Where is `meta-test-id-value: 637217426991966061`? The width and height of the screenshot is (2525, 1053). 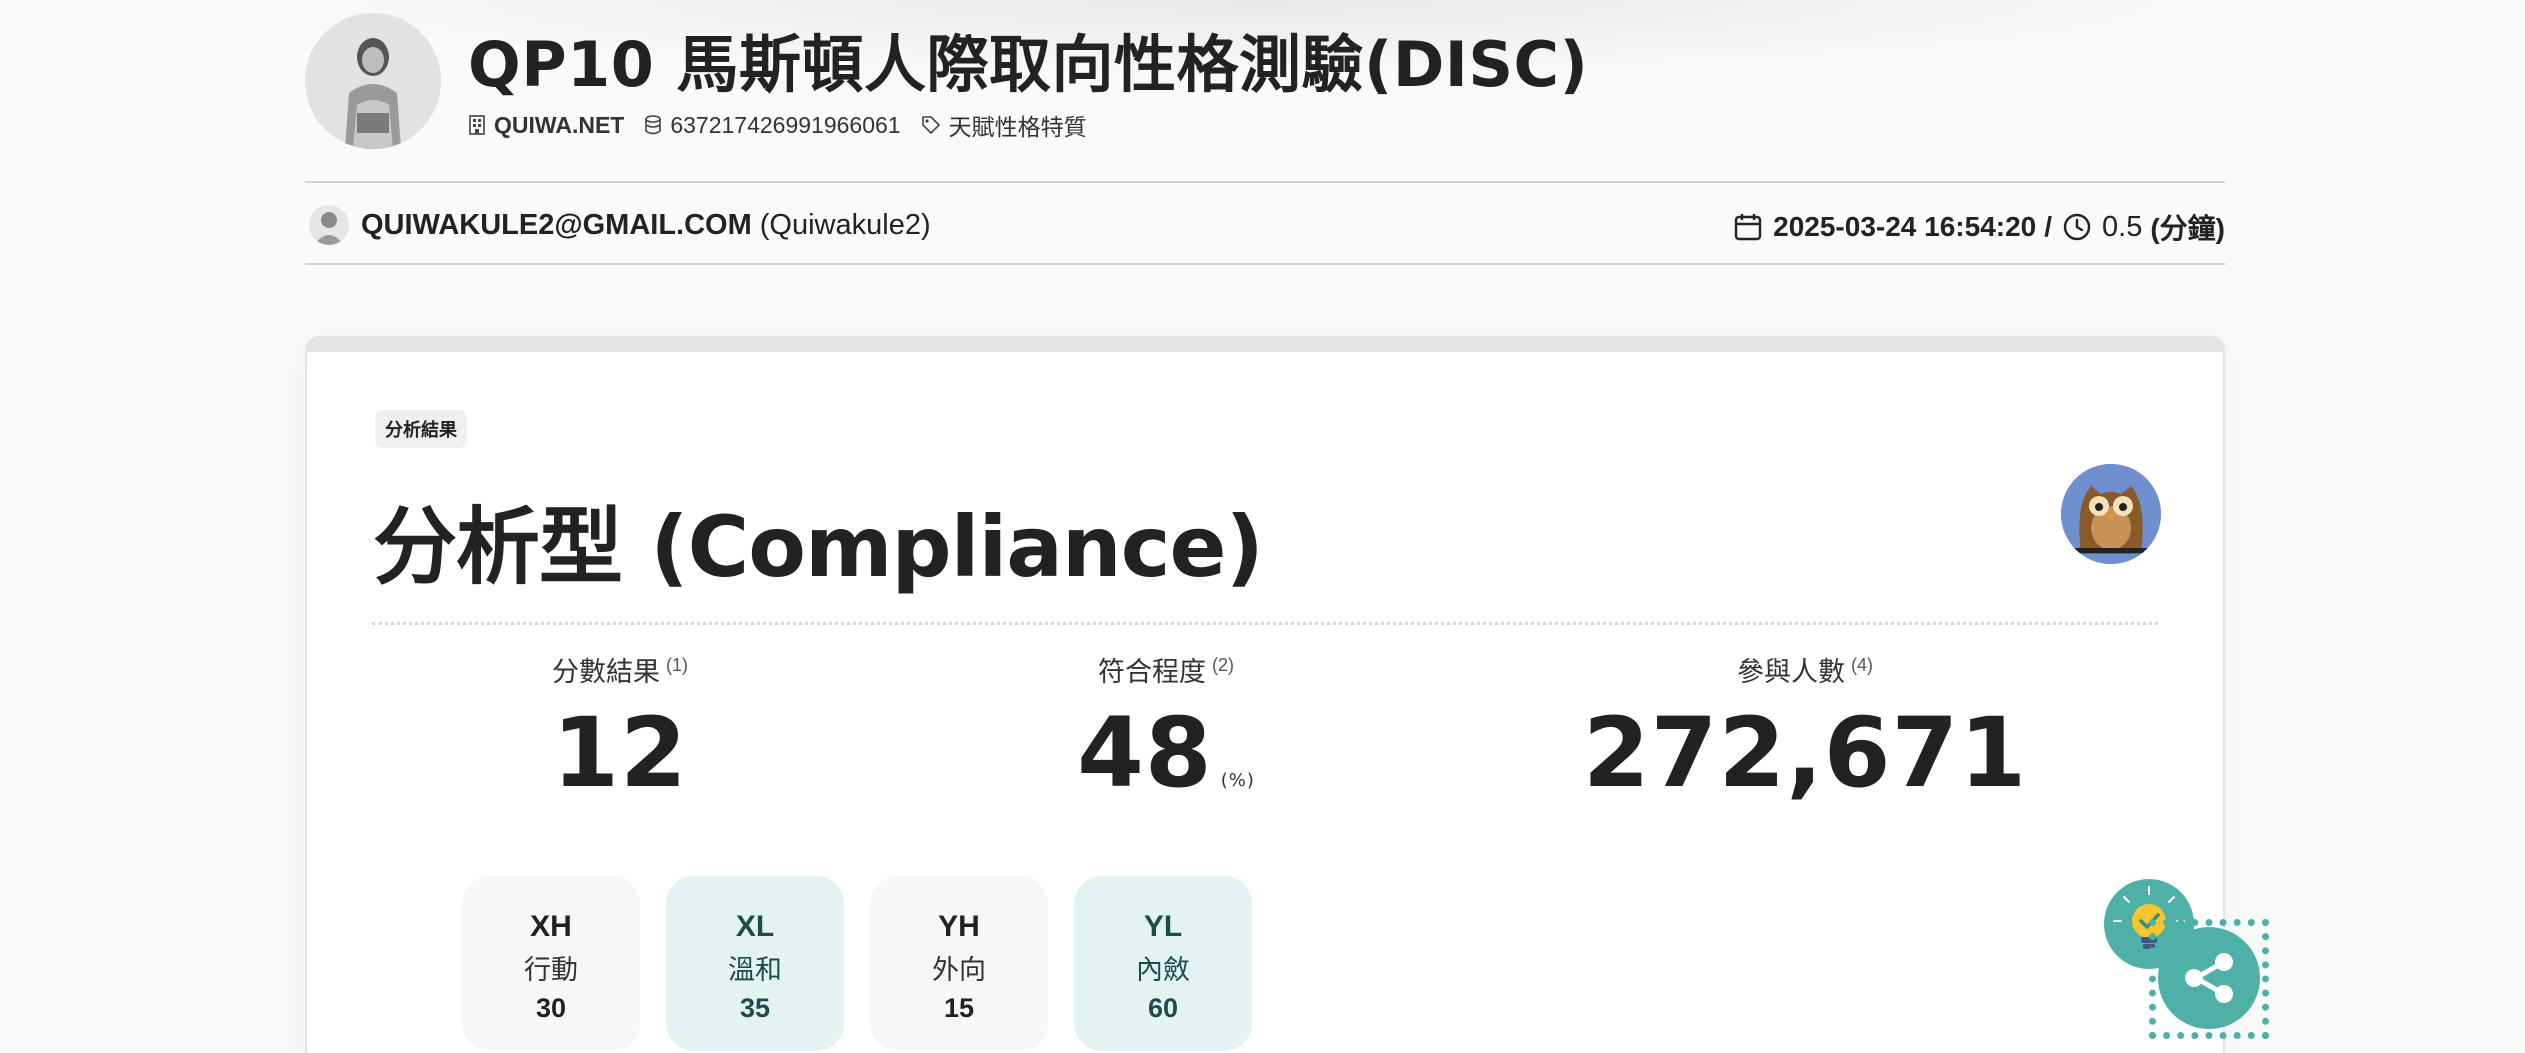
meta-test-id-value: 637217426991966061 is located at coordinates (785, 124).